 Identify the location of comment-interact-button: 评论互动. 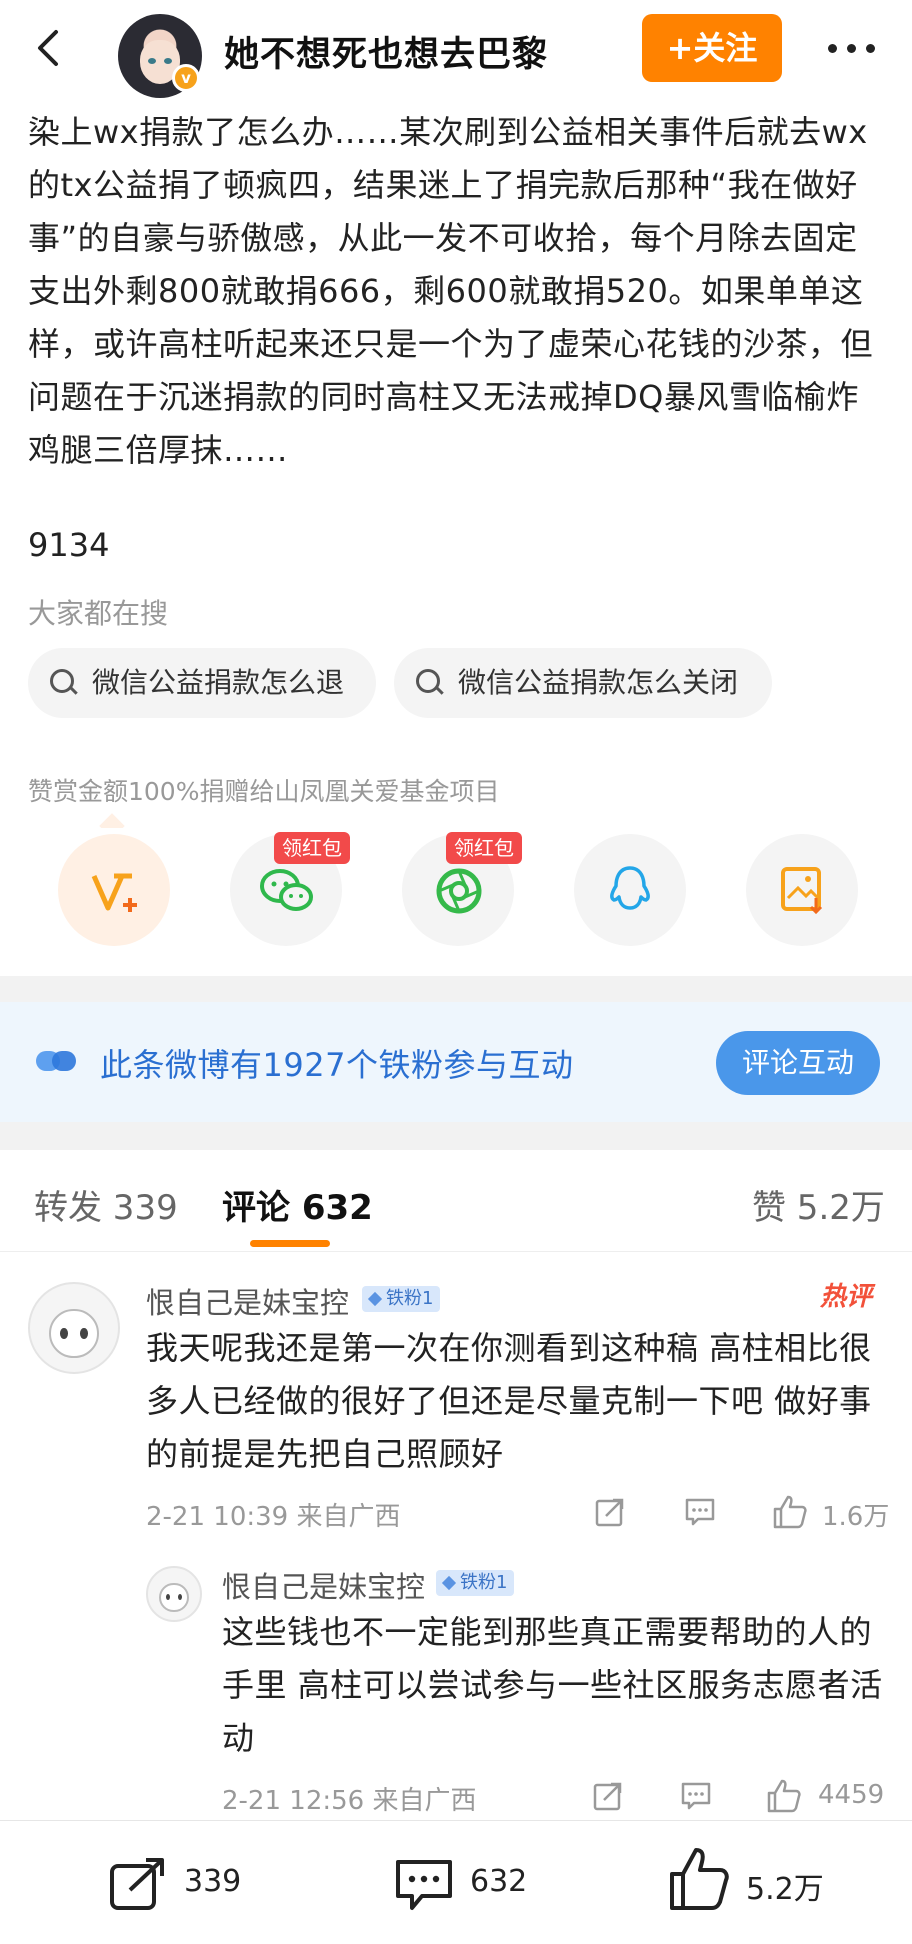
(798, 1063).